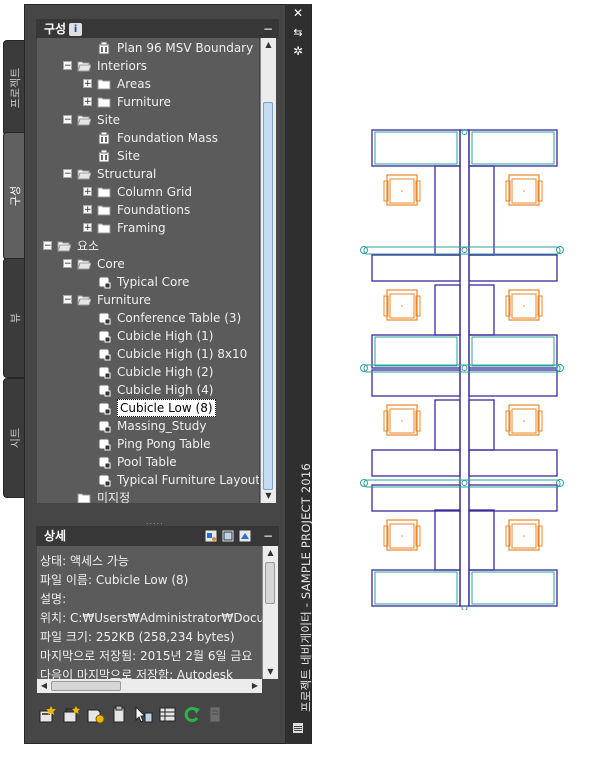  What do you see at coordinates (88, 246) in the screenshot?
I see `tree-item-label: 요소` at bounding box center [88, 246].